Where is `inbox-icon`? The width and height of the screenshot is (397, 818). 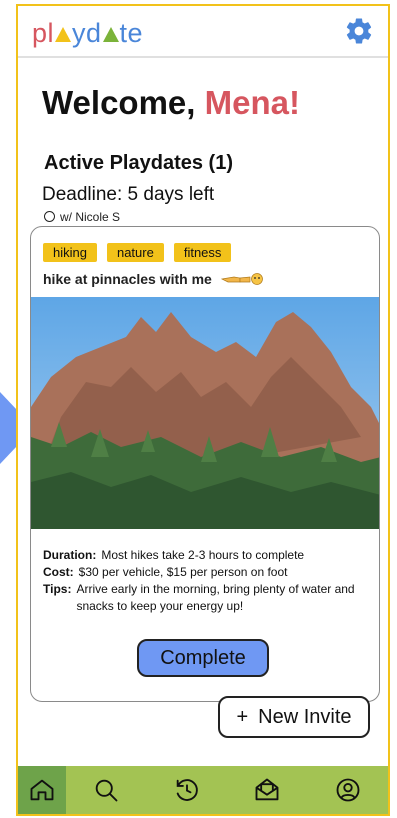
inbox-icon is located at coordinates (267, 789).